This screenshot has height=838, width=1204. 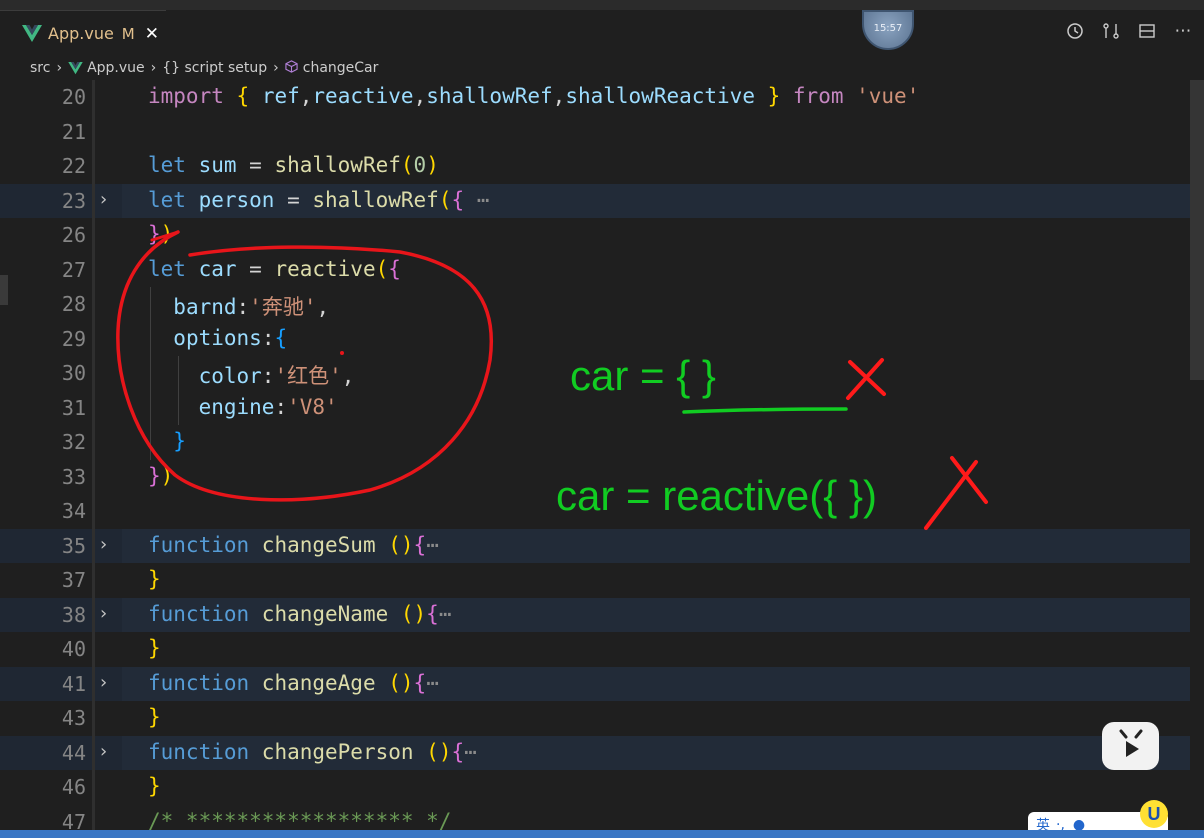 I want to click on status-bar, so click(x=602, y=834).